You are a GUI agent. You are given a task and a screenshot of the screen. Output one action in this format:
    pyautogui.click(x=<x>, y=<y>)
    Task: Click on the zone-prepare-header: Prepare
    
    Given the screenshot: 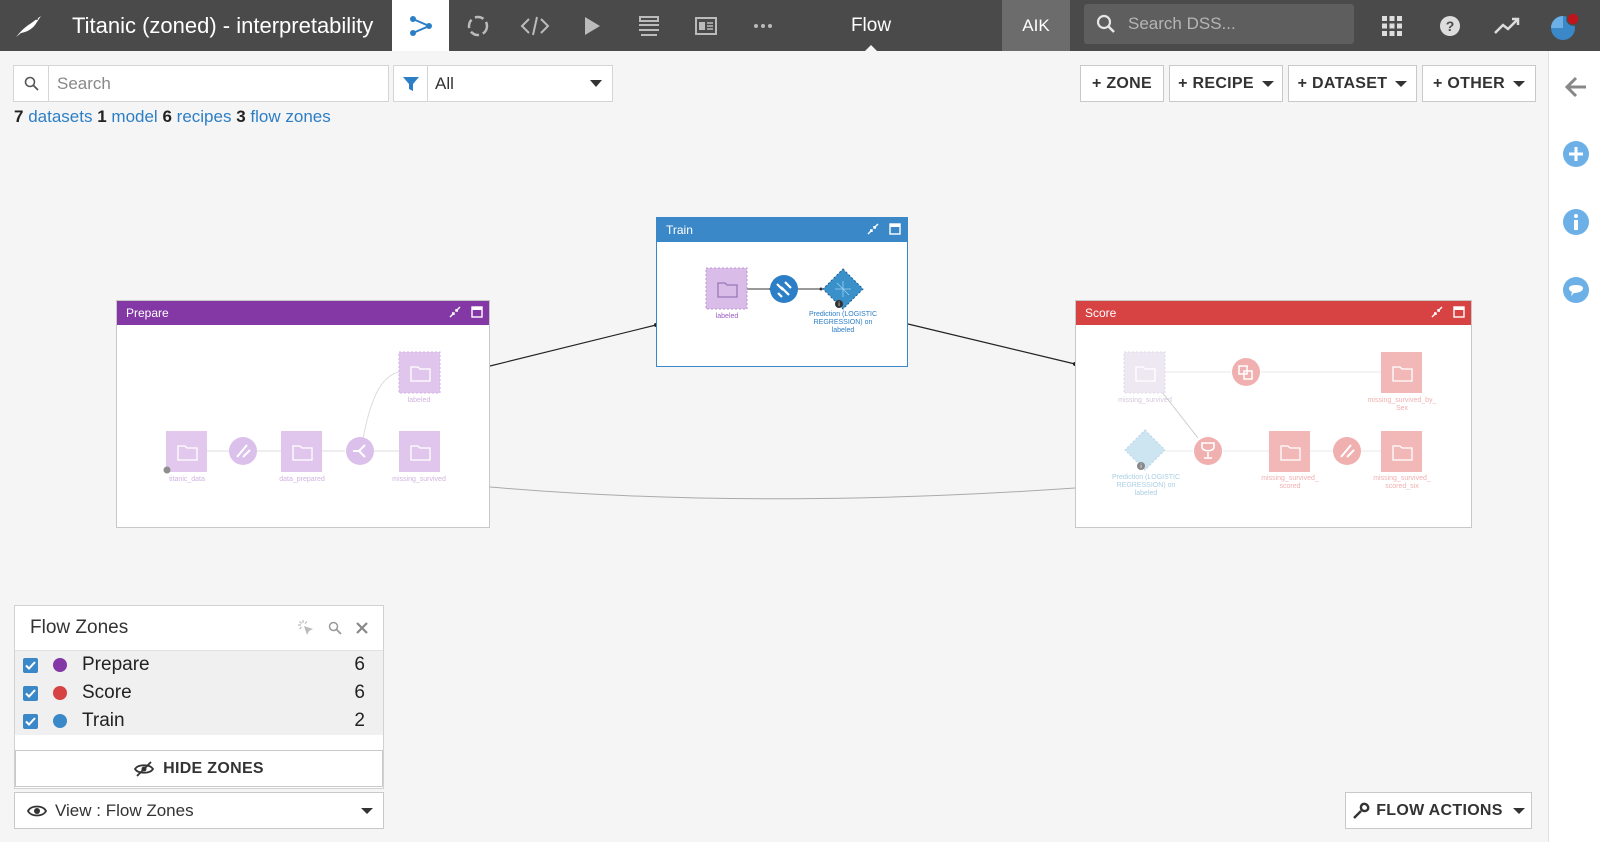 What is the action you would take?
    pyautogui.click(x=303, y=313)
    